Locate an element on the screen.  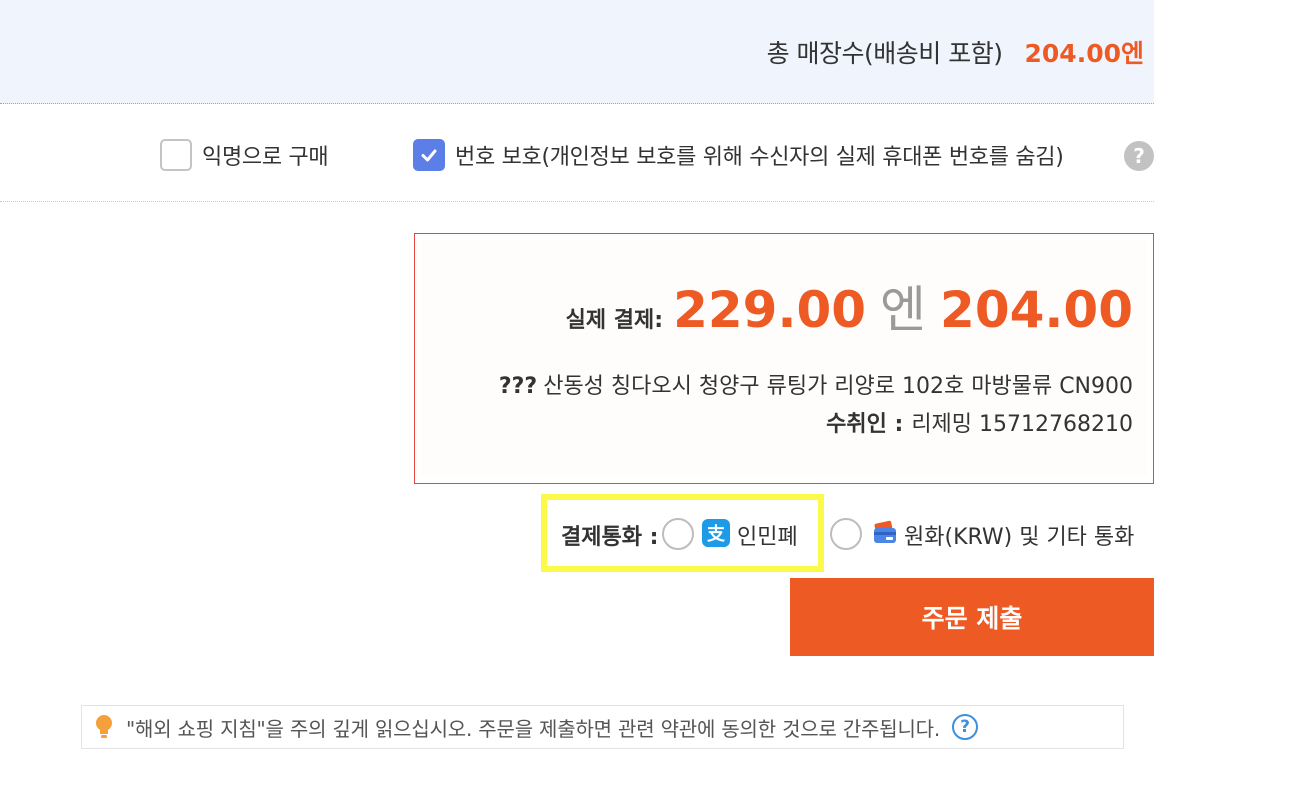
order-total-bar: 총 매장수(배송비 포함) 204.00엔 is located at coordinates (577, 52).